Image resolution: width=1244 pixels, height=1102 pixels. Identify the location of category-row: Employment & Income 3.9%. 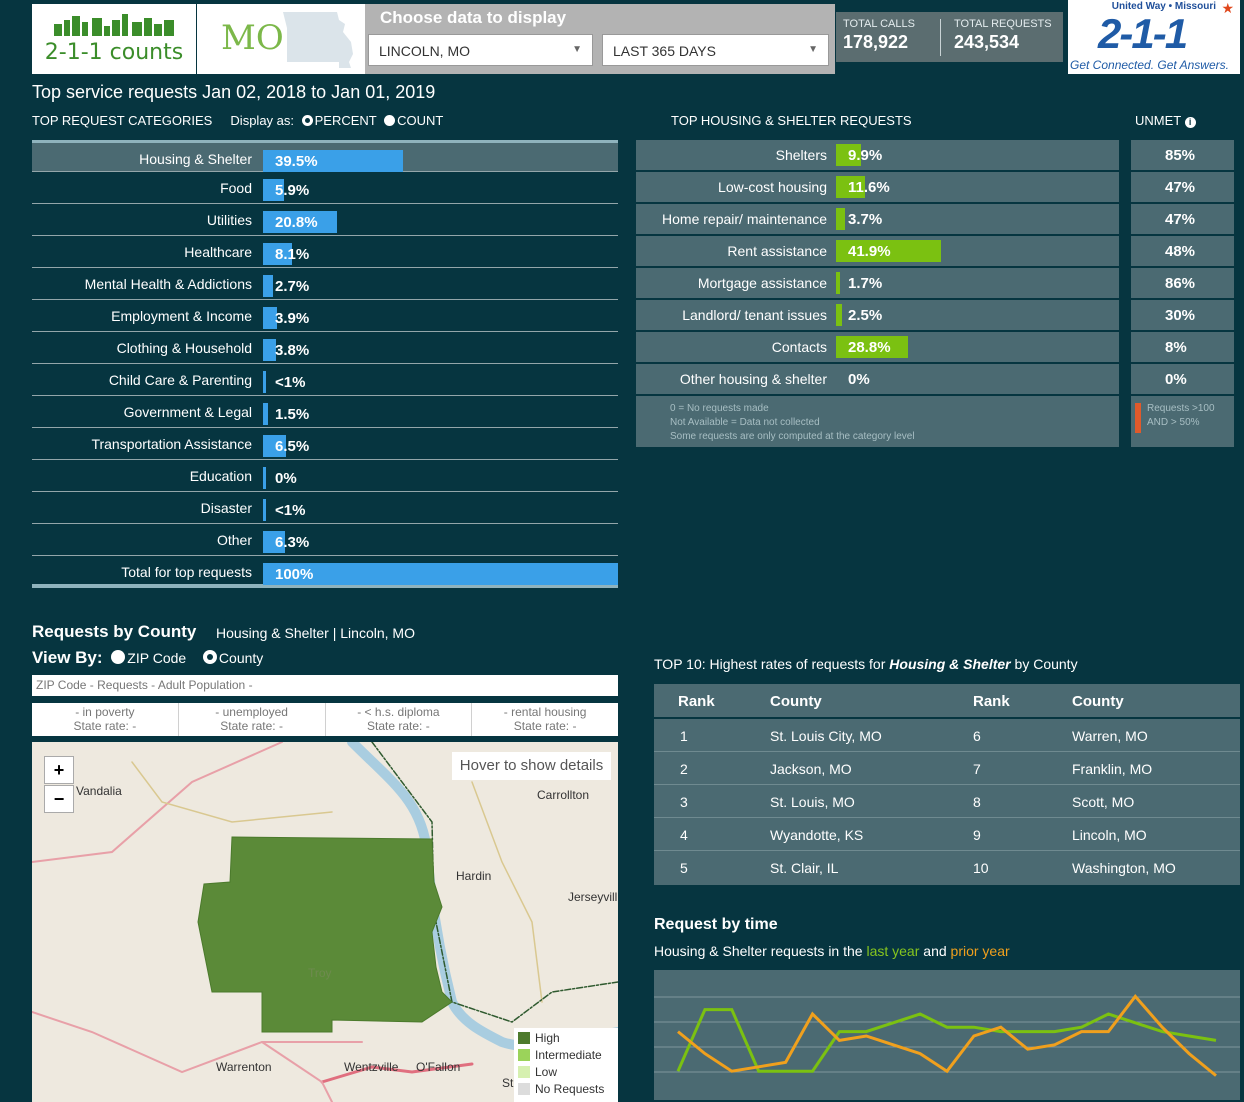
(325, 316).